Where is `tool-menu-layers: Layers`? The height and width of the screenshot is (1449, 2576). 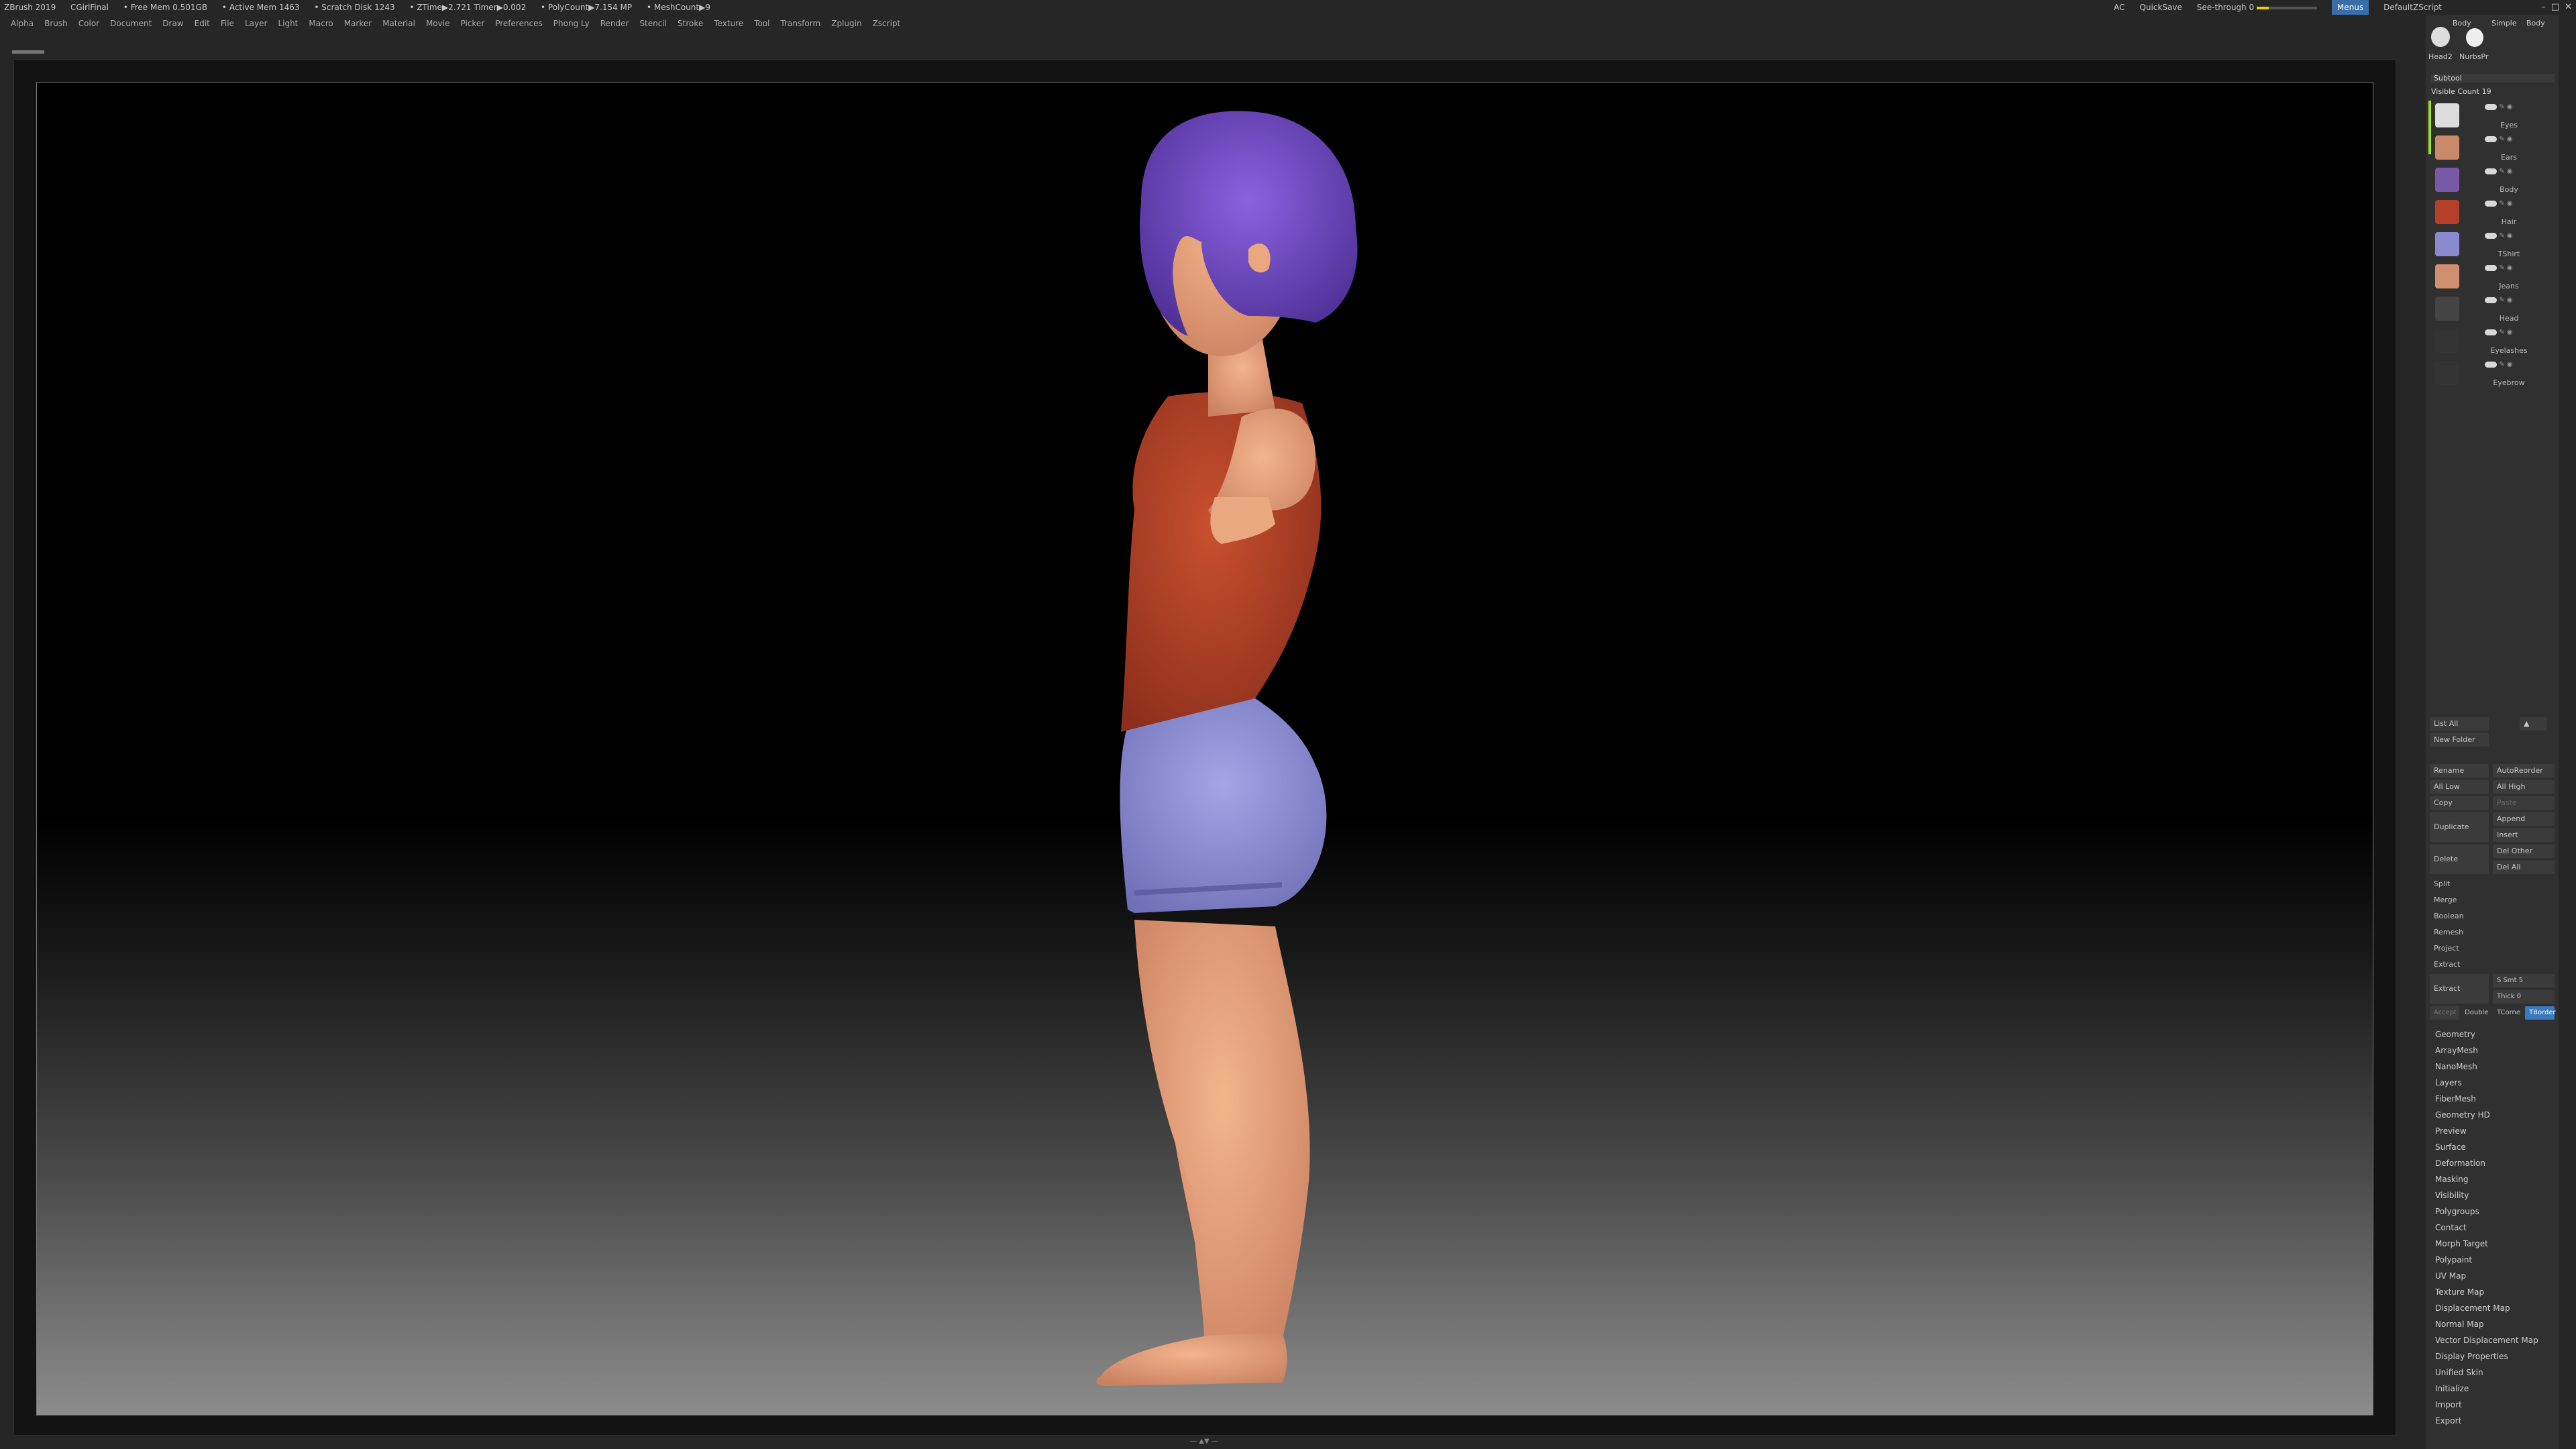 tool-menu-layers: Layers is located at coordinates (2448, 1082).